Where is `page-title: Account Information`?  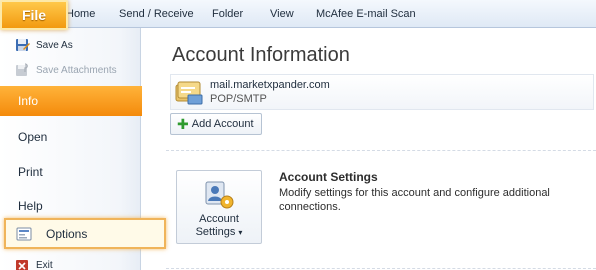
page-title: Account Information is located at coordinates (261, 55).